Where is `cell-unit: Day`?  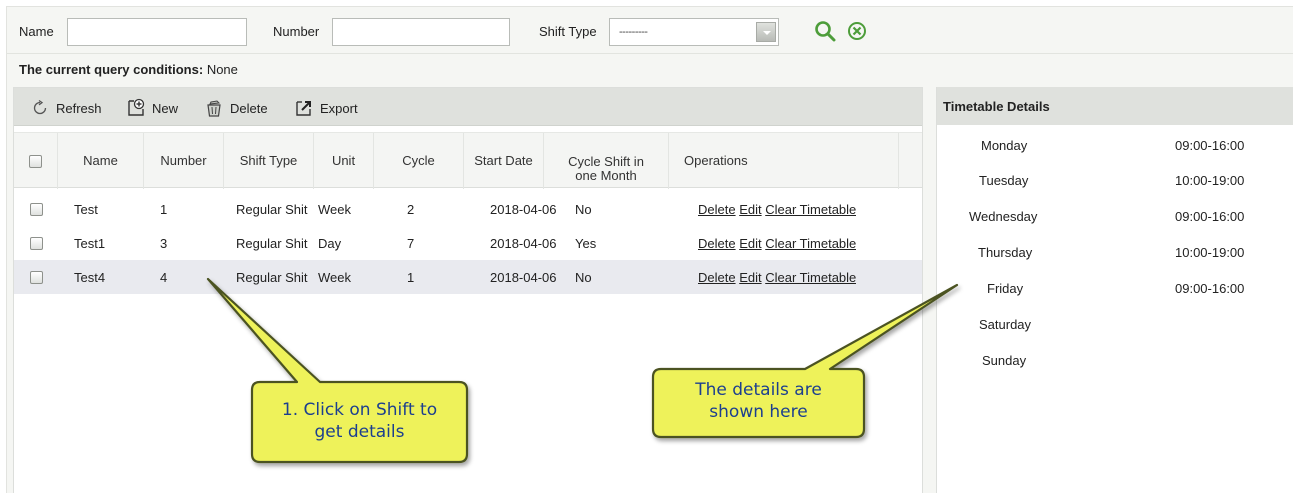 cell-unit: Day is located at coordinates (330, 243).